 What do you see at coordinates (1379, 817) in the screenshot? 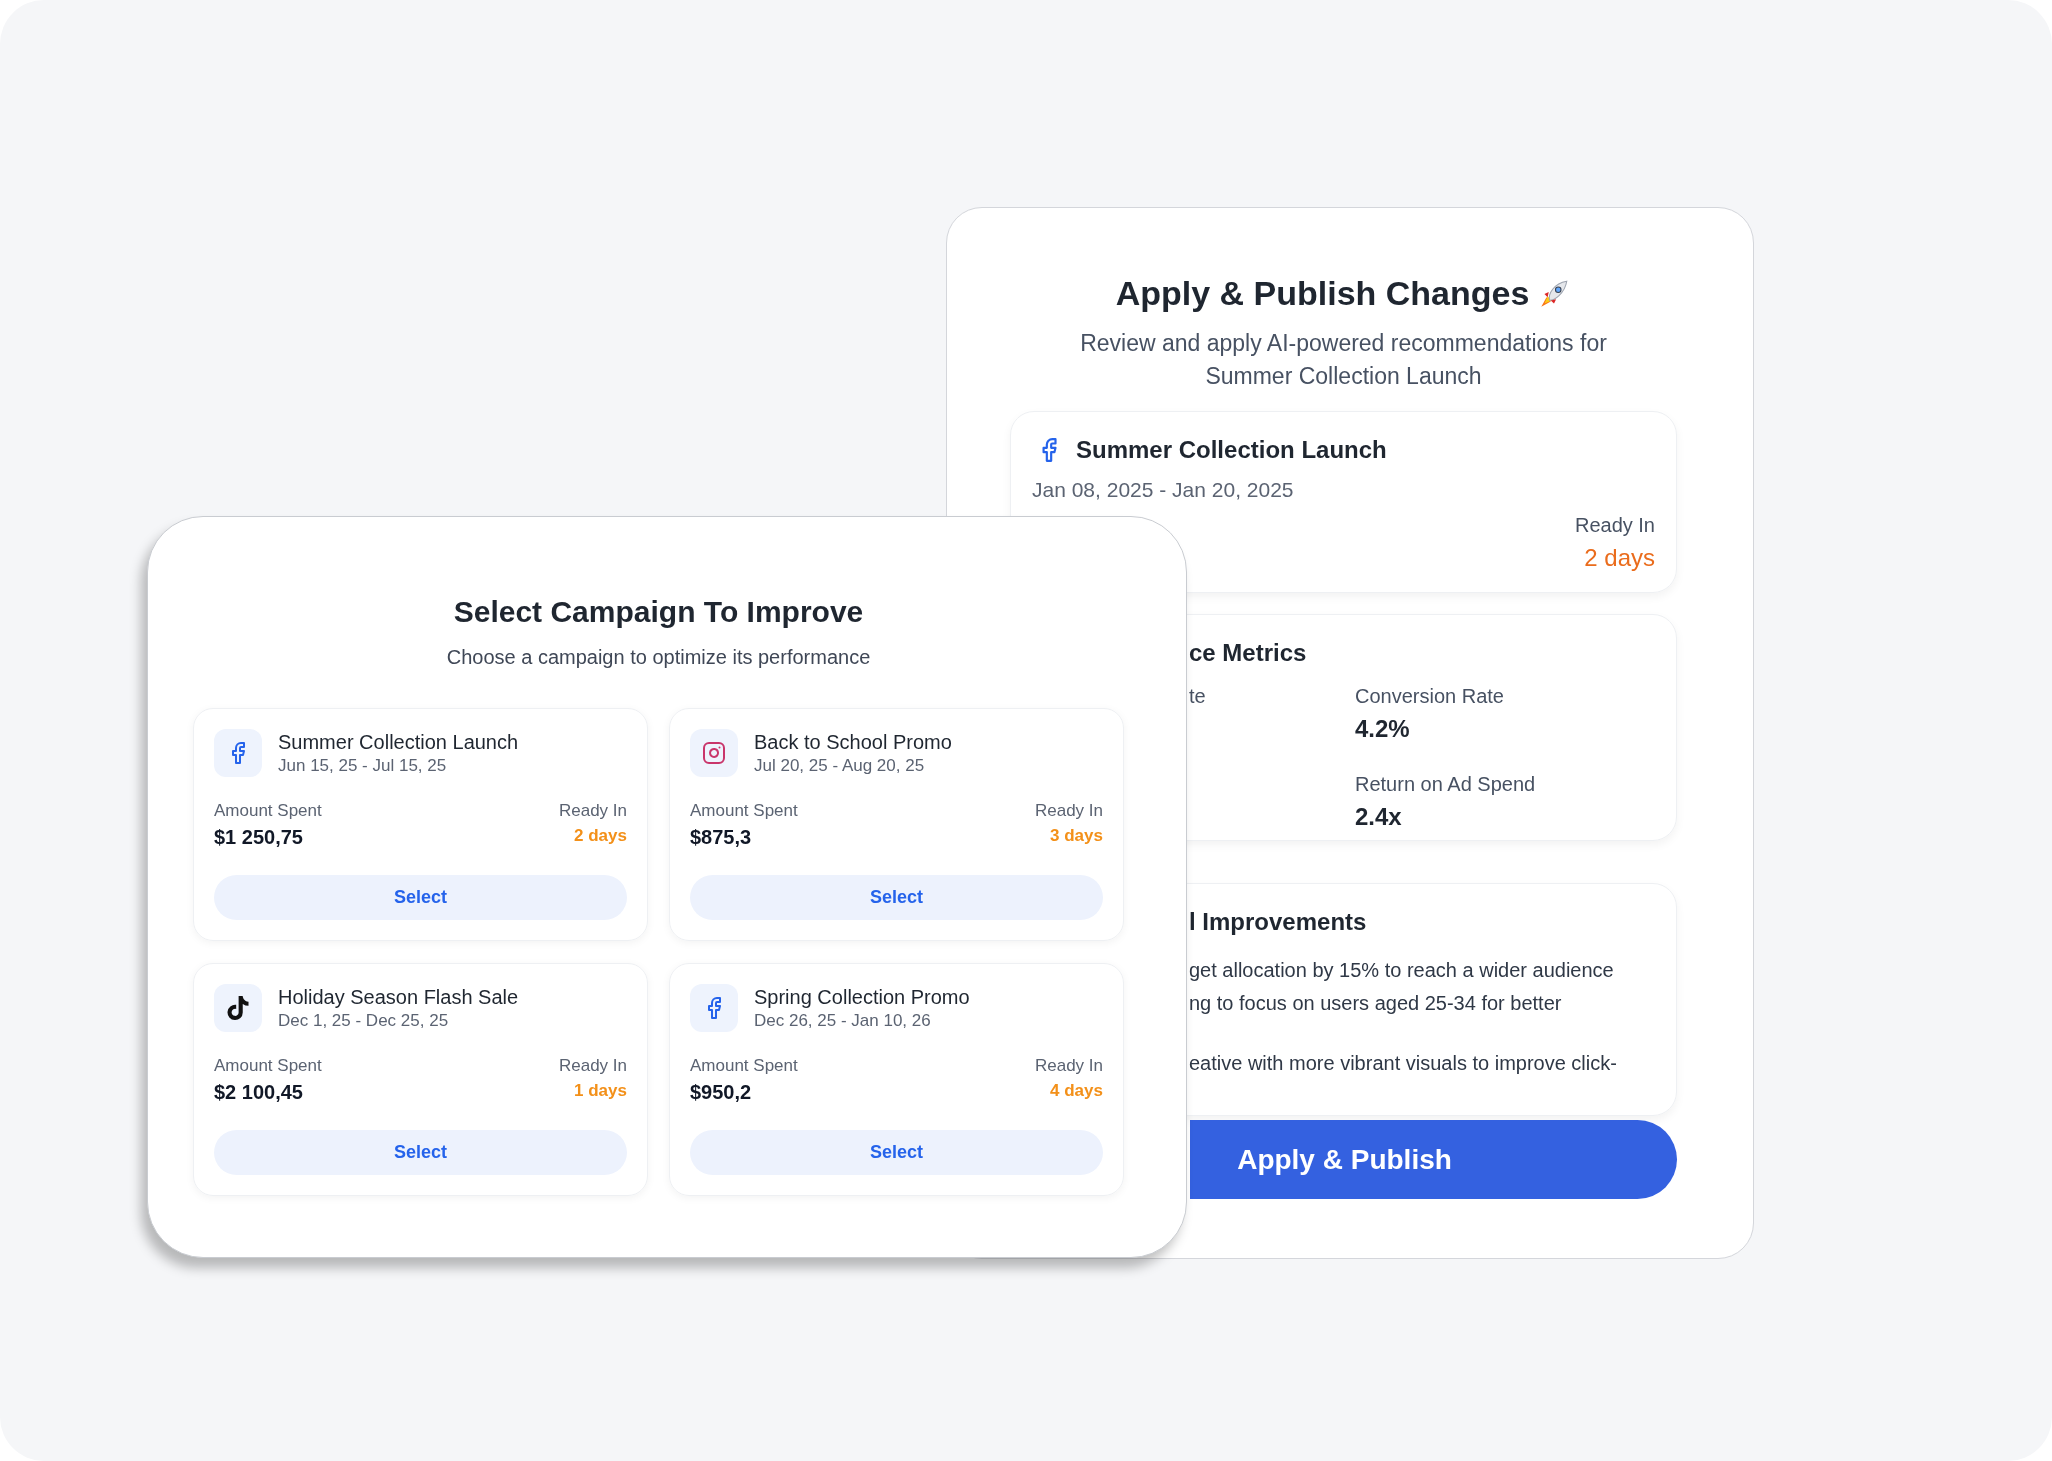
I see `metric-value: 2.4x` at bounding box center [1379, 817].